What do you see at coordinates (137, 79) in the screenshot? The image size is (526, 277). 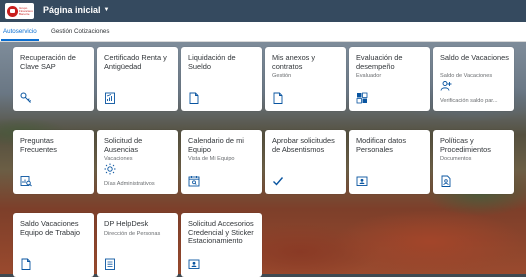 I see `tile-certificado-renta: Certificado Renta y Antigüedad` at bounding box center [137, 79].